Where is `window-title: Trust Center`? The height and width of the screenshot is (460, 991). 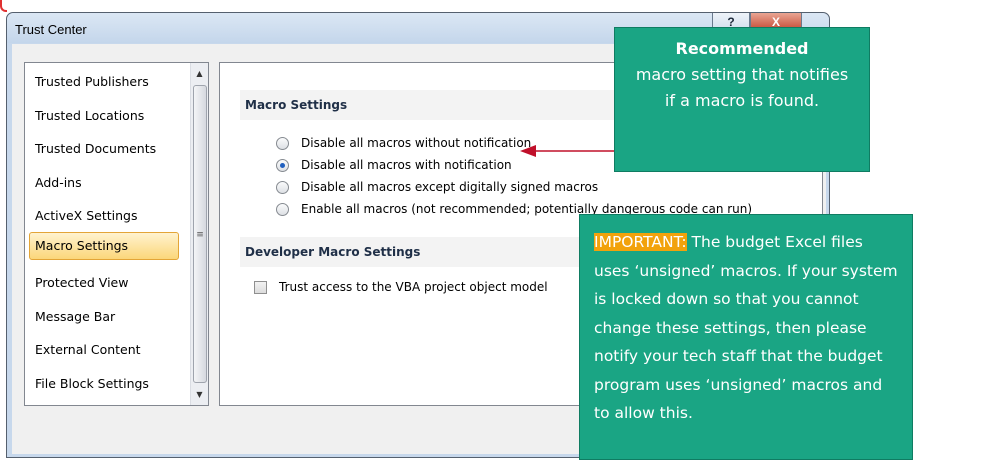 window-title: Trust Center is located at coordinates (51, 29).